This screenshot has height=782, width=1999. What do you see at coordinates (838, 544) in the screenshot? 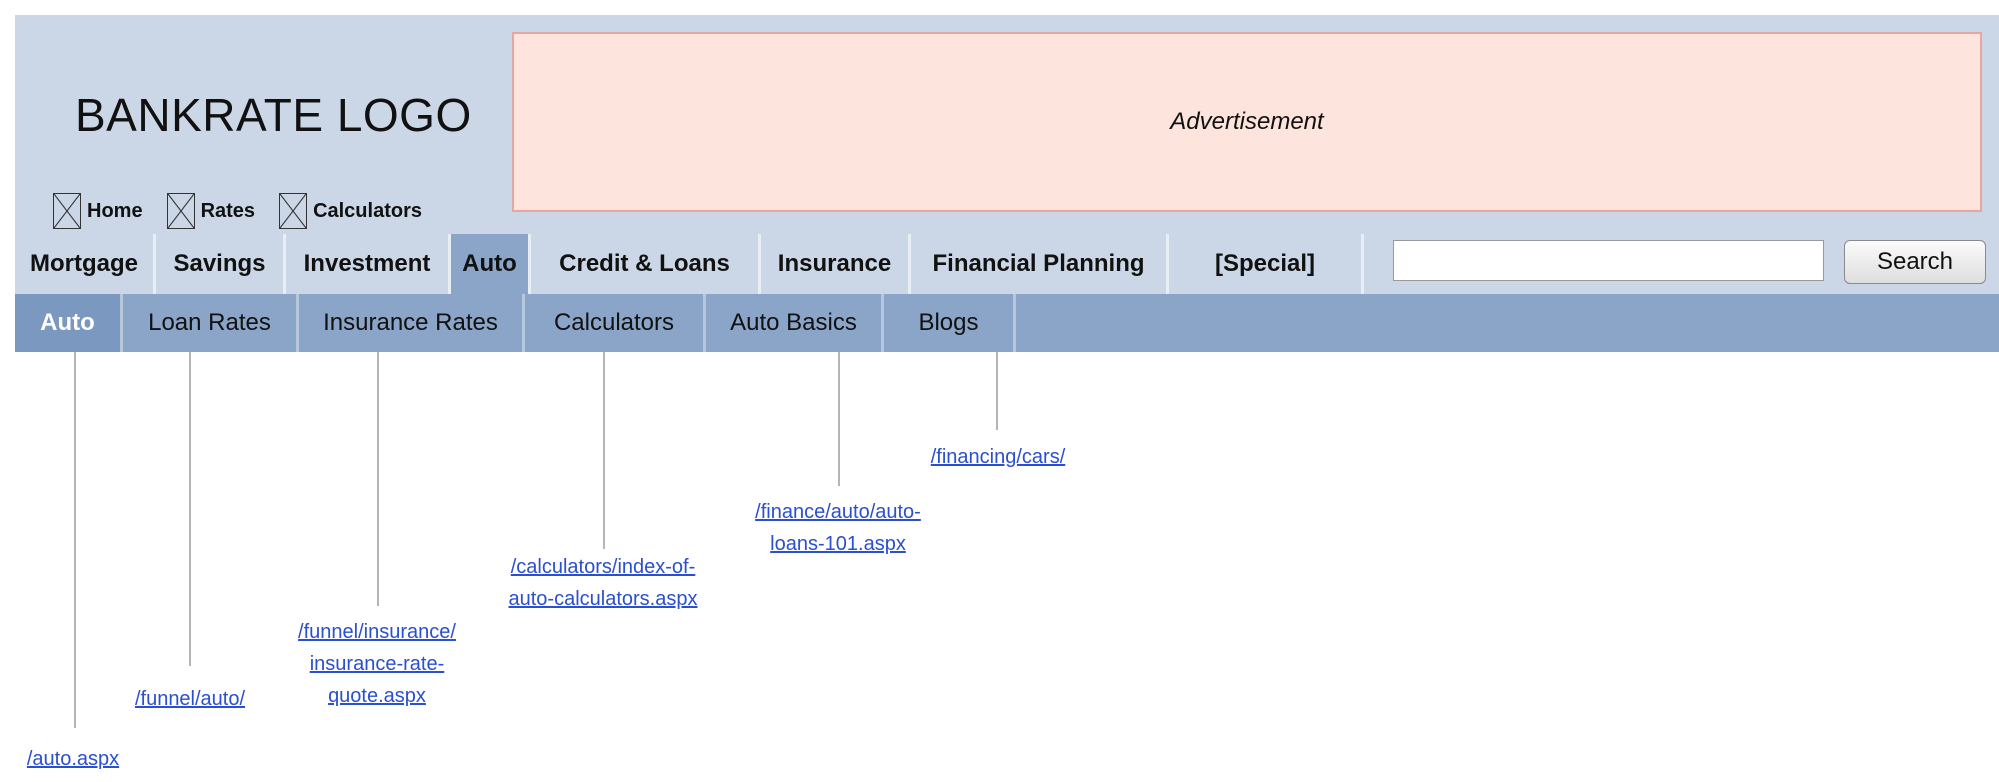
I see `url-line: loans-101.aspx` at bounding box center [838, 544].